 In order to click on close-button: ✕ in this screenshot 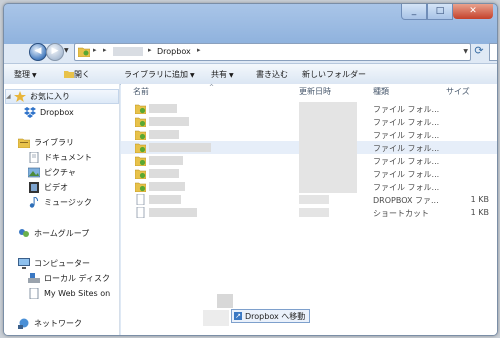, I will do `click(473, 11)`.